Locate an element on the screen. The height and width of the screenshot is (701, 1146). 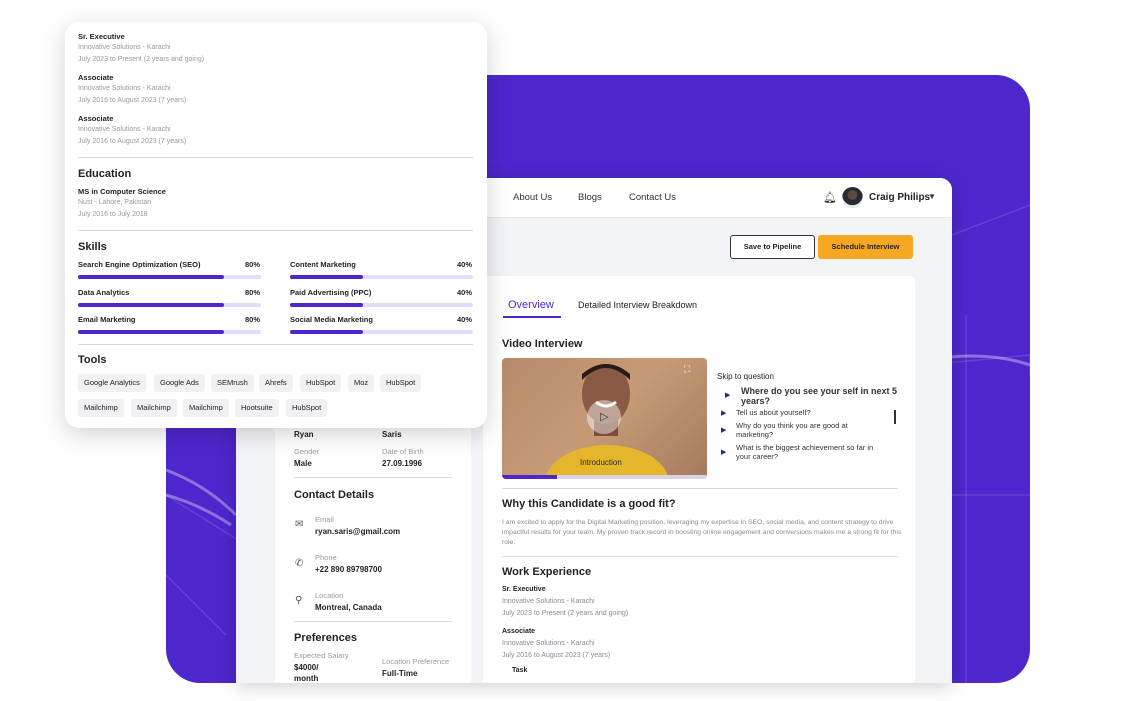
play-icon: ▷ is located at coordinates (604, 416).